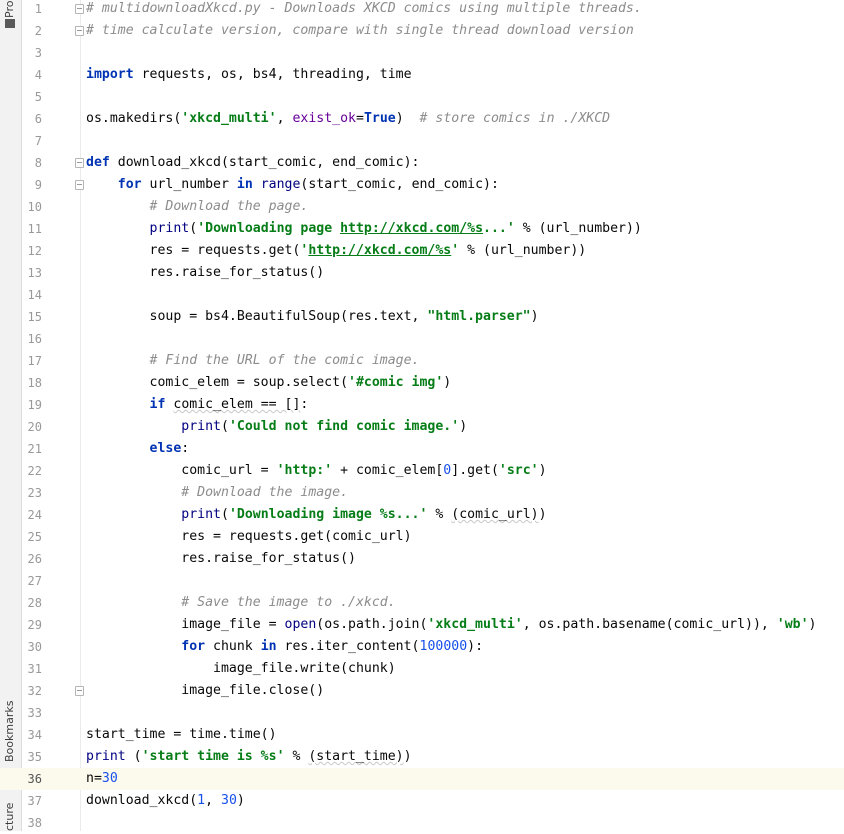 This screenshot has width=844, height=834. I want to click on line-number: 37, so click(34, 801).